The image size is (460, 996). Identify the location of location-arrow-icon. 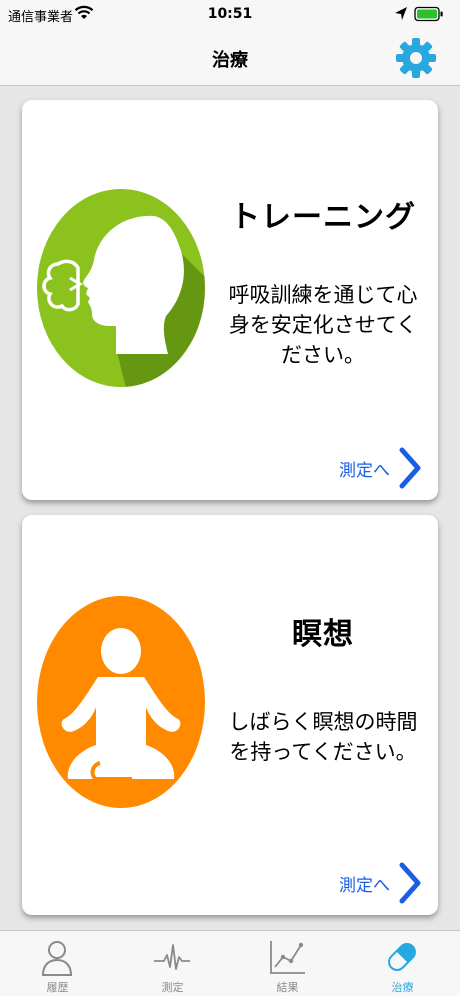
(401, 13).